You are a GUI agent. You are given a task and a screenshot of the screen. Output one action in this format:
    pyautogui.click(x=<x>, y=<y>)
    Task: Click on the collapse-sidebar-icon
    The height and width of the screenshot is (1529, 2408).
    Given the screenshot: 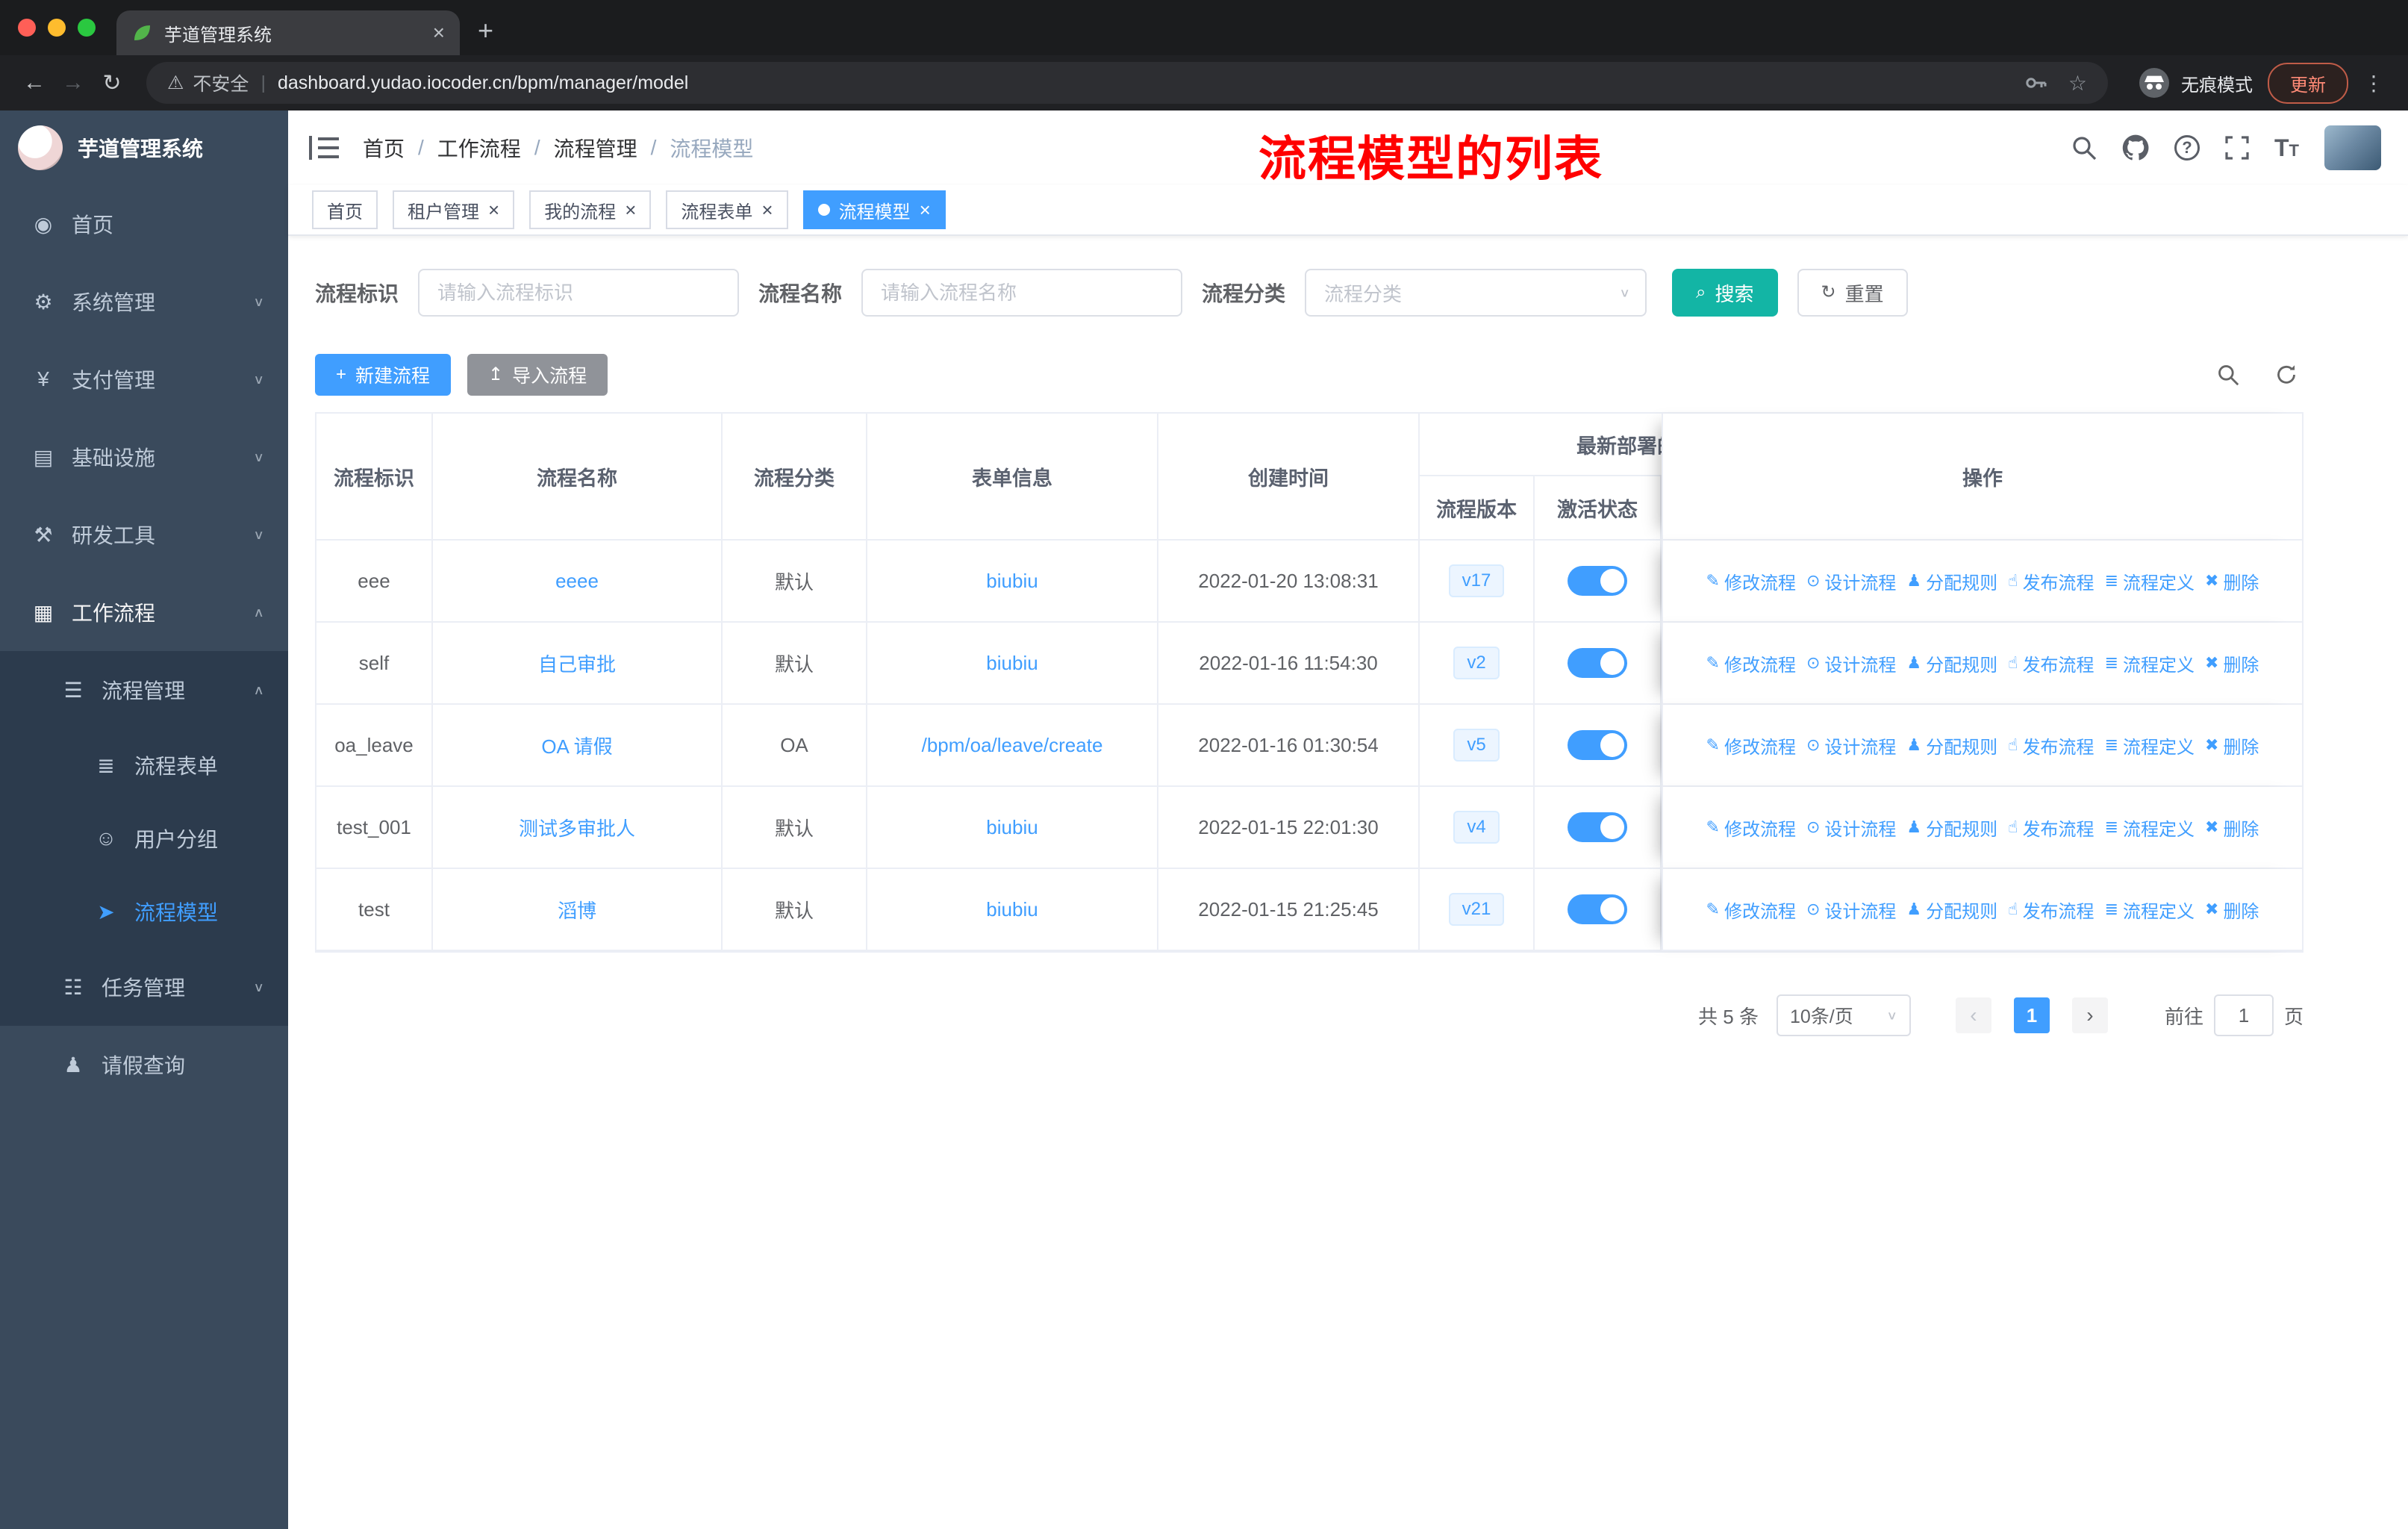 What is the action you would take?
    pyautogui.click(x=324, y=148)
    